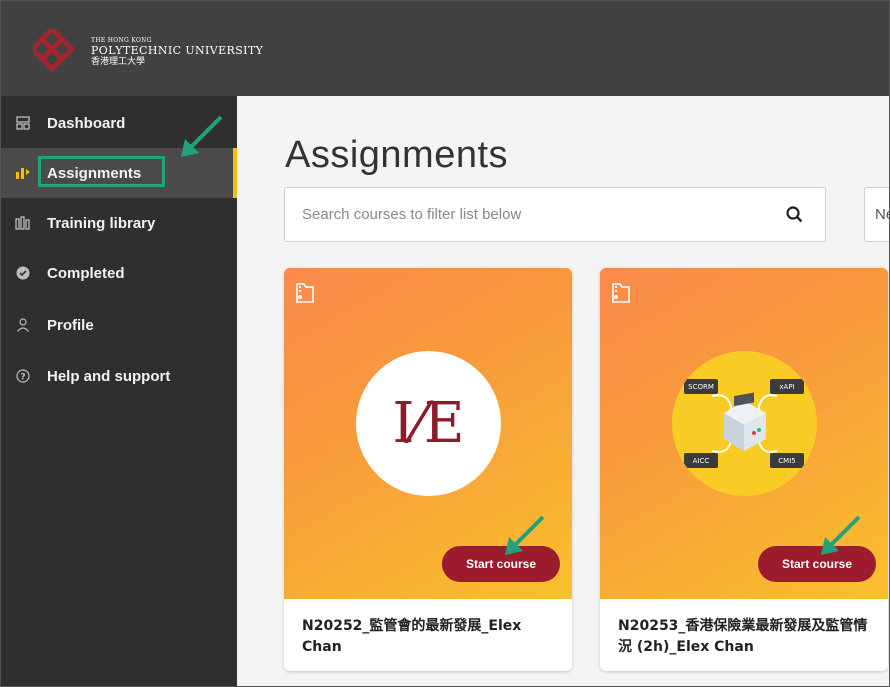 The width and height of the screenshot is (890, 687). What do you see at coordinates (23, 273) in the screenshot?
I see `check-circle-icon` at bounding box center [23, 273].